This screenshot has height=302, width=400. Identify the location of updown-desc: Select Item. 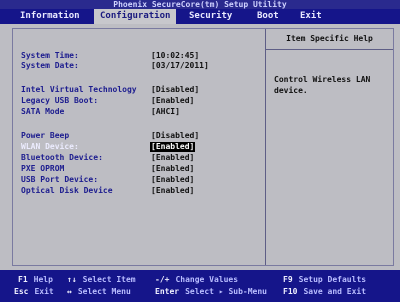
(109, 279).